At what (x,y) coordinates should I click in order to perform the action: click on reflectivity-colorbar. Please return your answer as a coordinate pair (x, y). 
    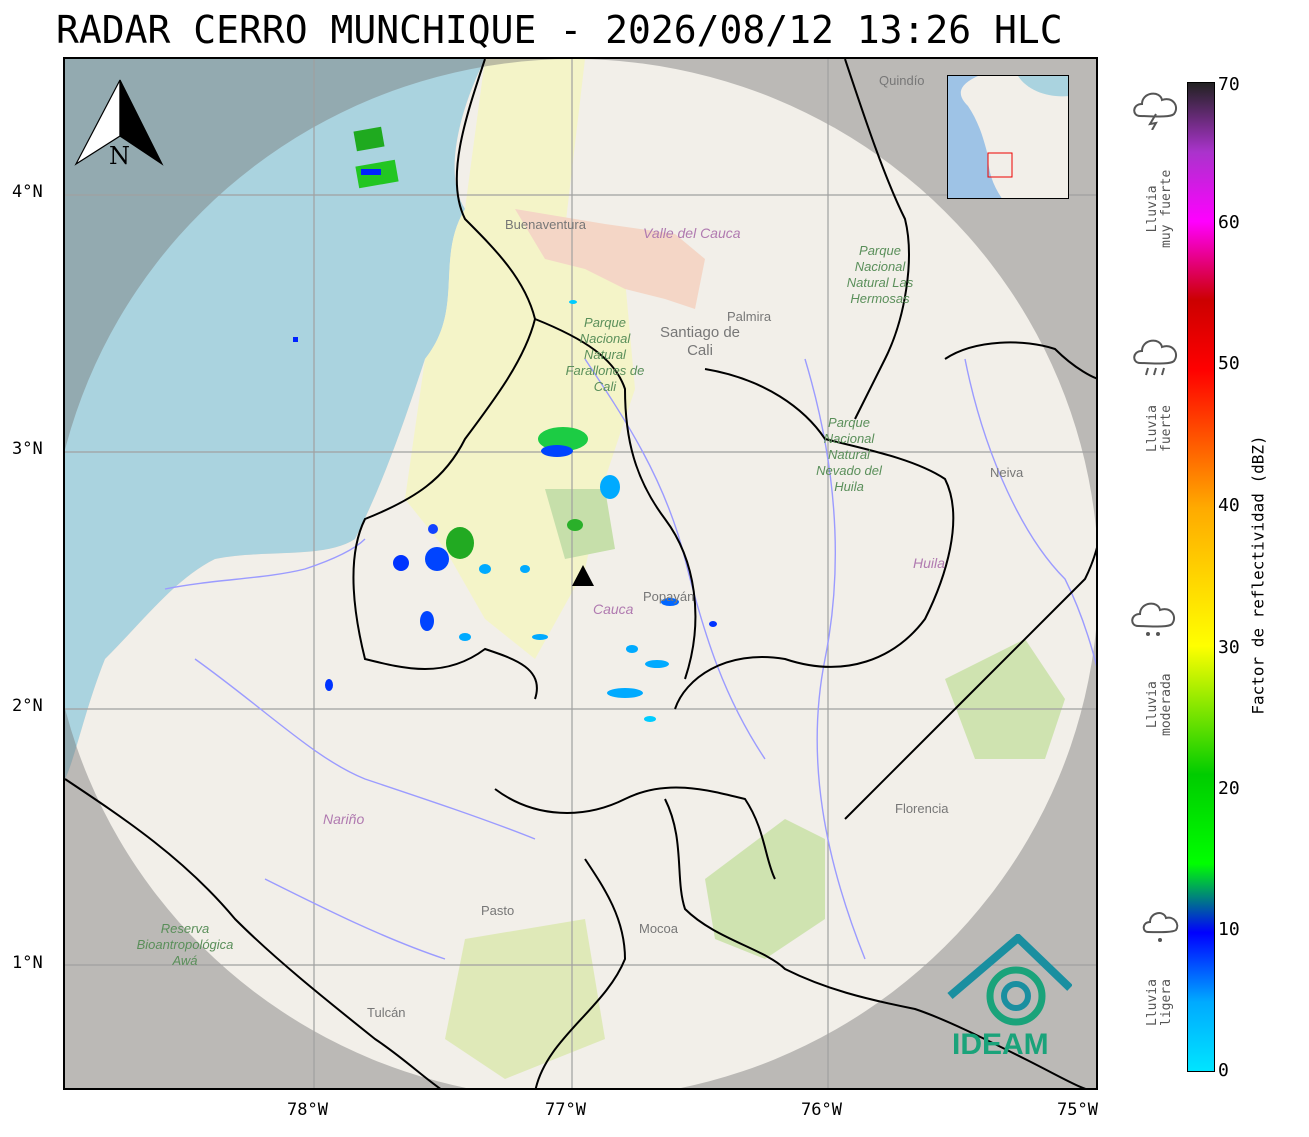
    Looking at the image, I should click on (1201, 577).